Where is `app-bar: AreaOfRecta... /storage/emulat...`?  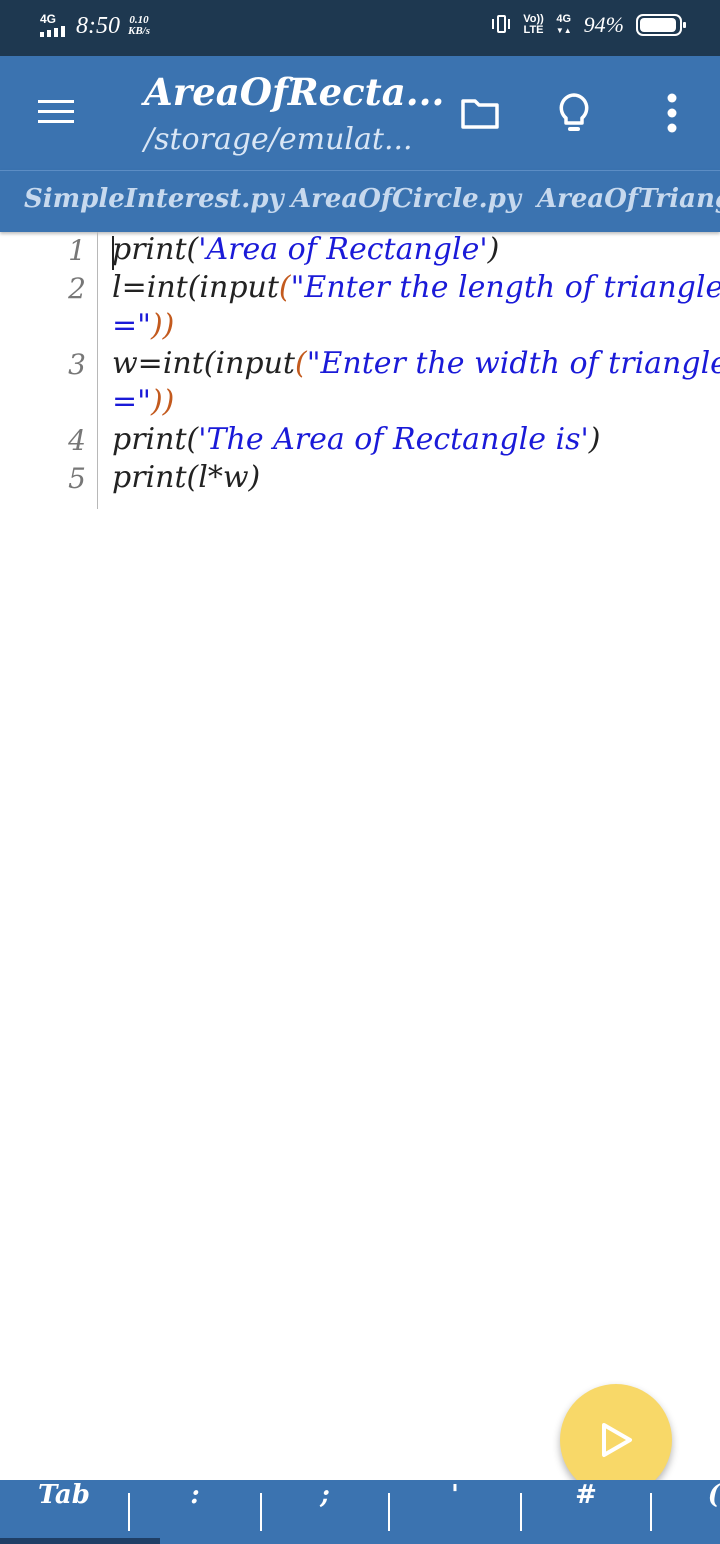
app-bar: AreaOfRecta... /storage/emulat... is located at coordinates (360, 113).